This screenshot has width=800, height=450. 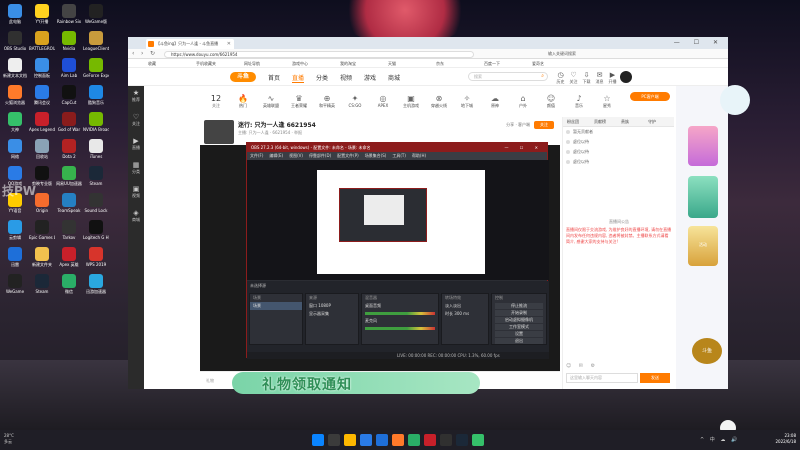 I want to click on streamer-avatar, so click(x=219, y=132).